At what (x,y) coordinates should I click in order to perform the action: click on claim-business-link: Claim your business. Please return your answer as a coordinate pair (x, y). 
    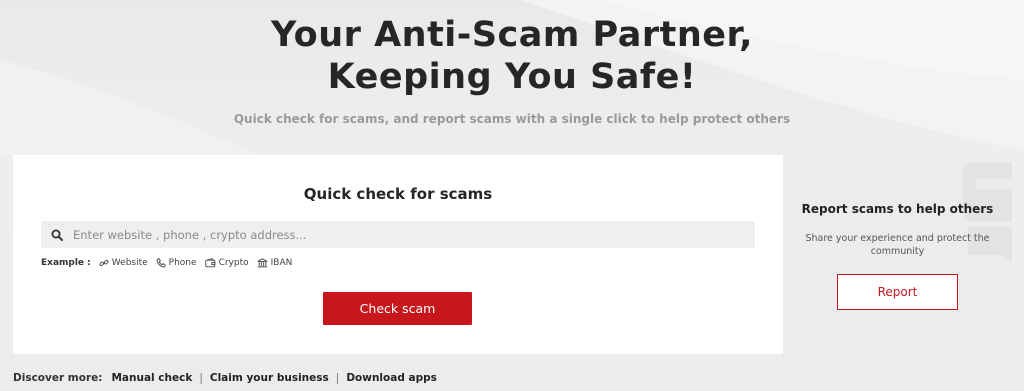
    Looking at the image, I should click on (269, 378).